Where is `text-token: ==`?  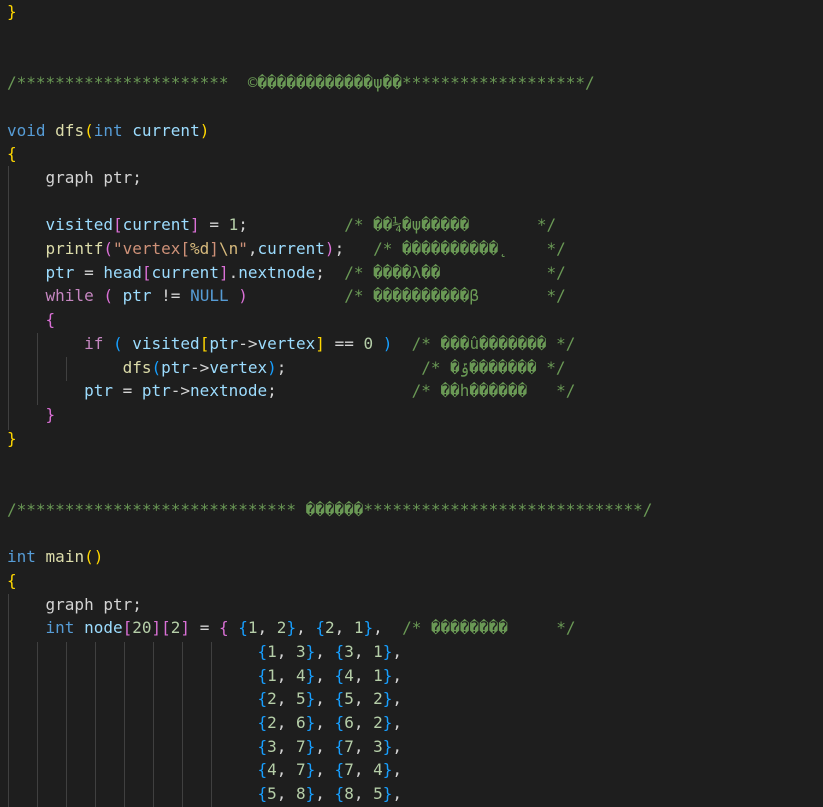
text-token: == is located at coordinates (344, 343).